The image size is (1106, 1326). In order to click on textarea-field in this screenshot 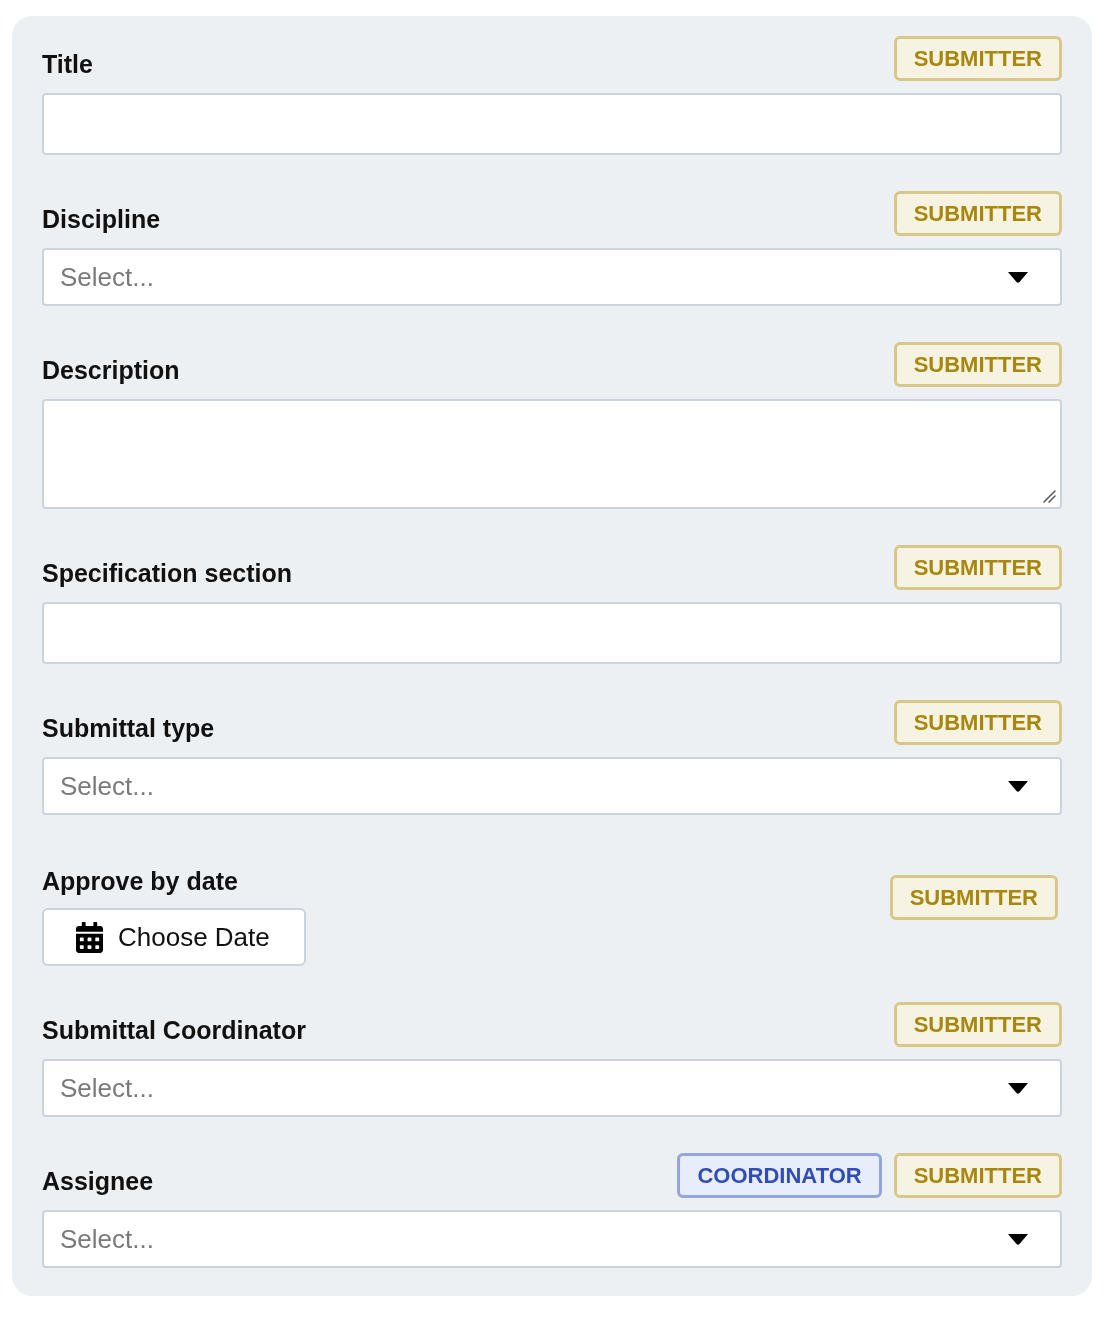, I will do `click(552, 454)`.